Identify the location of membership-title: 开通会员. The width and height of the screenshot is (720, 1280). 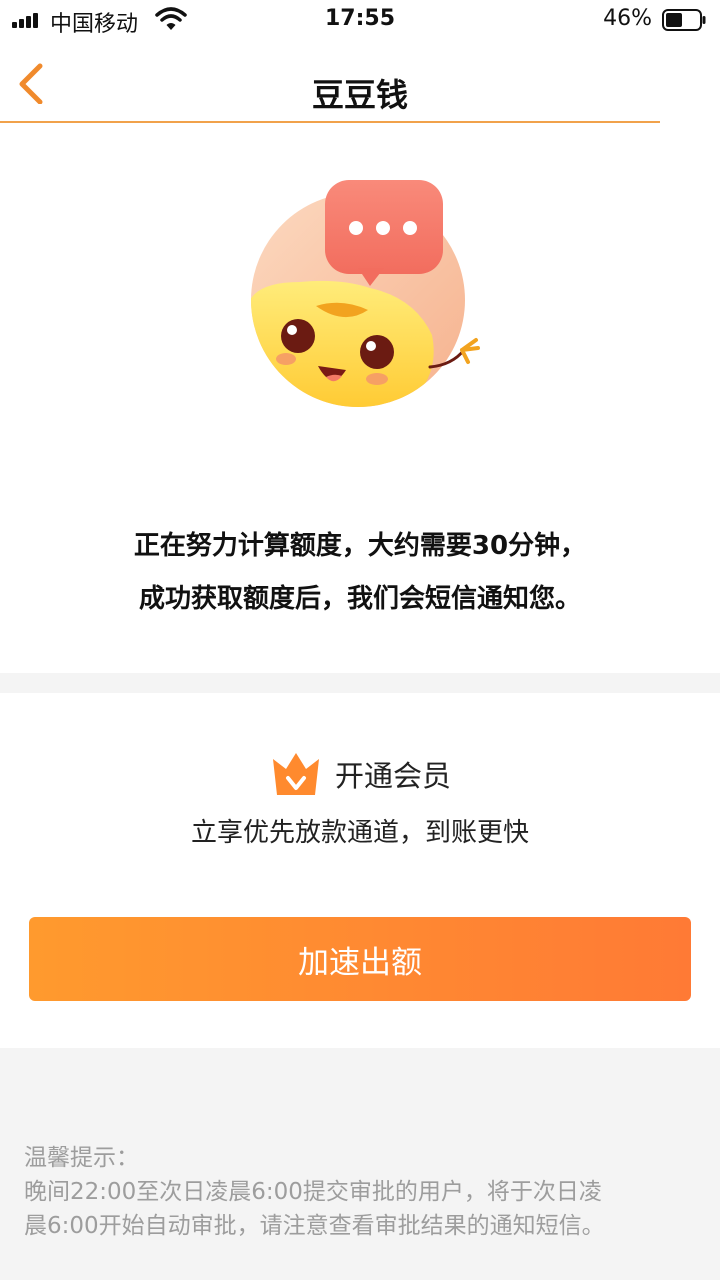
(392, 776).